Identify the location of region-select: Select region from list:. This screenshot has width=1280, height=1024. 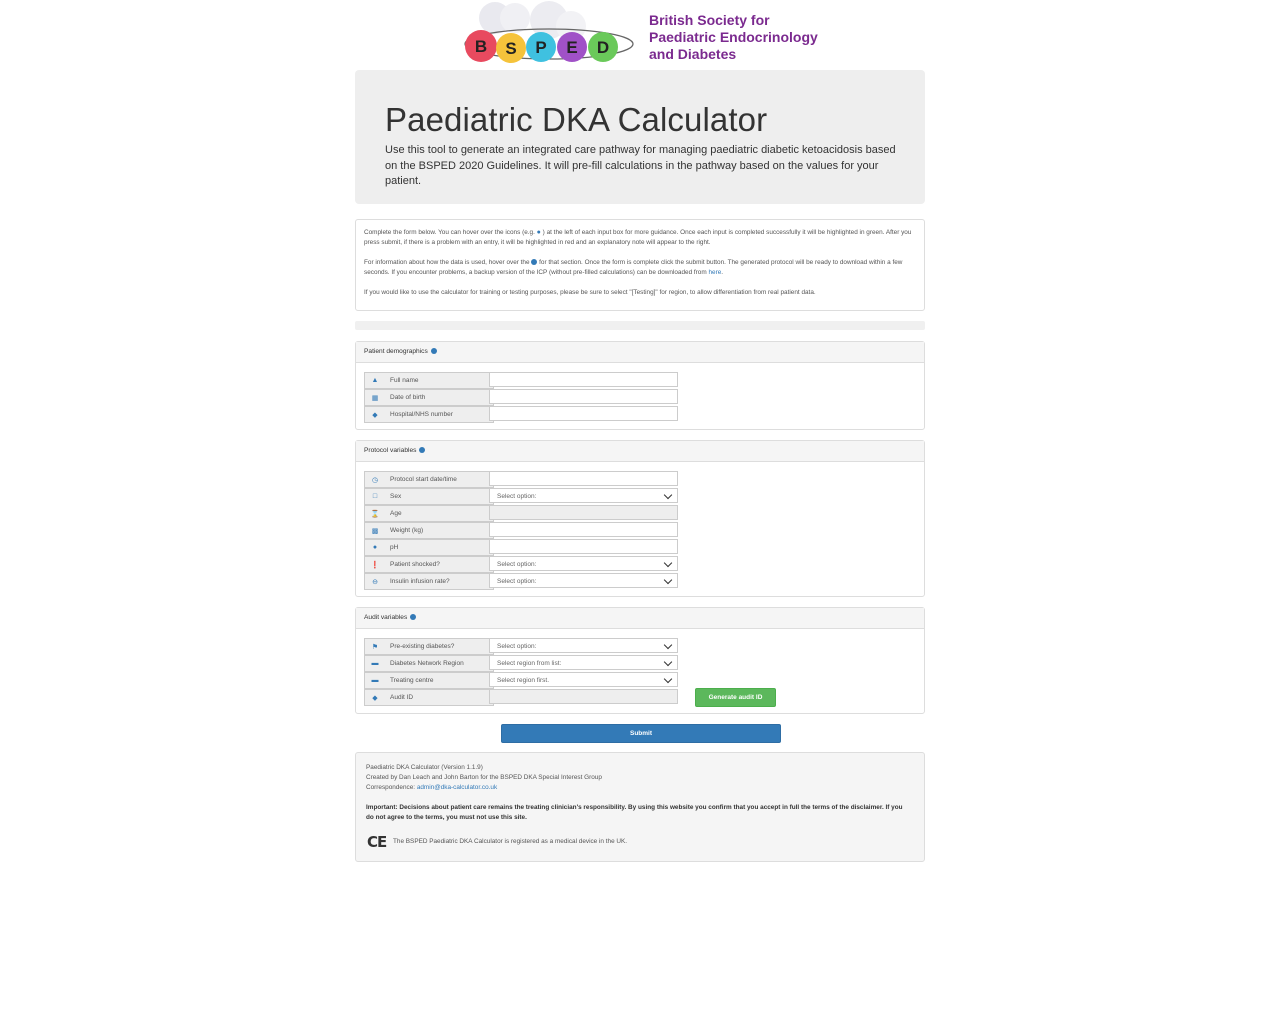
(583, 662).